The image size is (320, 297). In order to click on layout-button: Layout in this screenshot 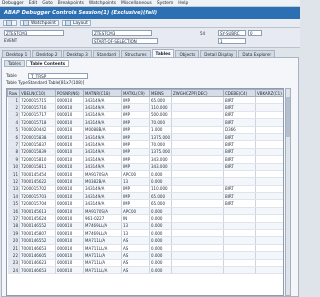, I will do `click(76, 23)`.